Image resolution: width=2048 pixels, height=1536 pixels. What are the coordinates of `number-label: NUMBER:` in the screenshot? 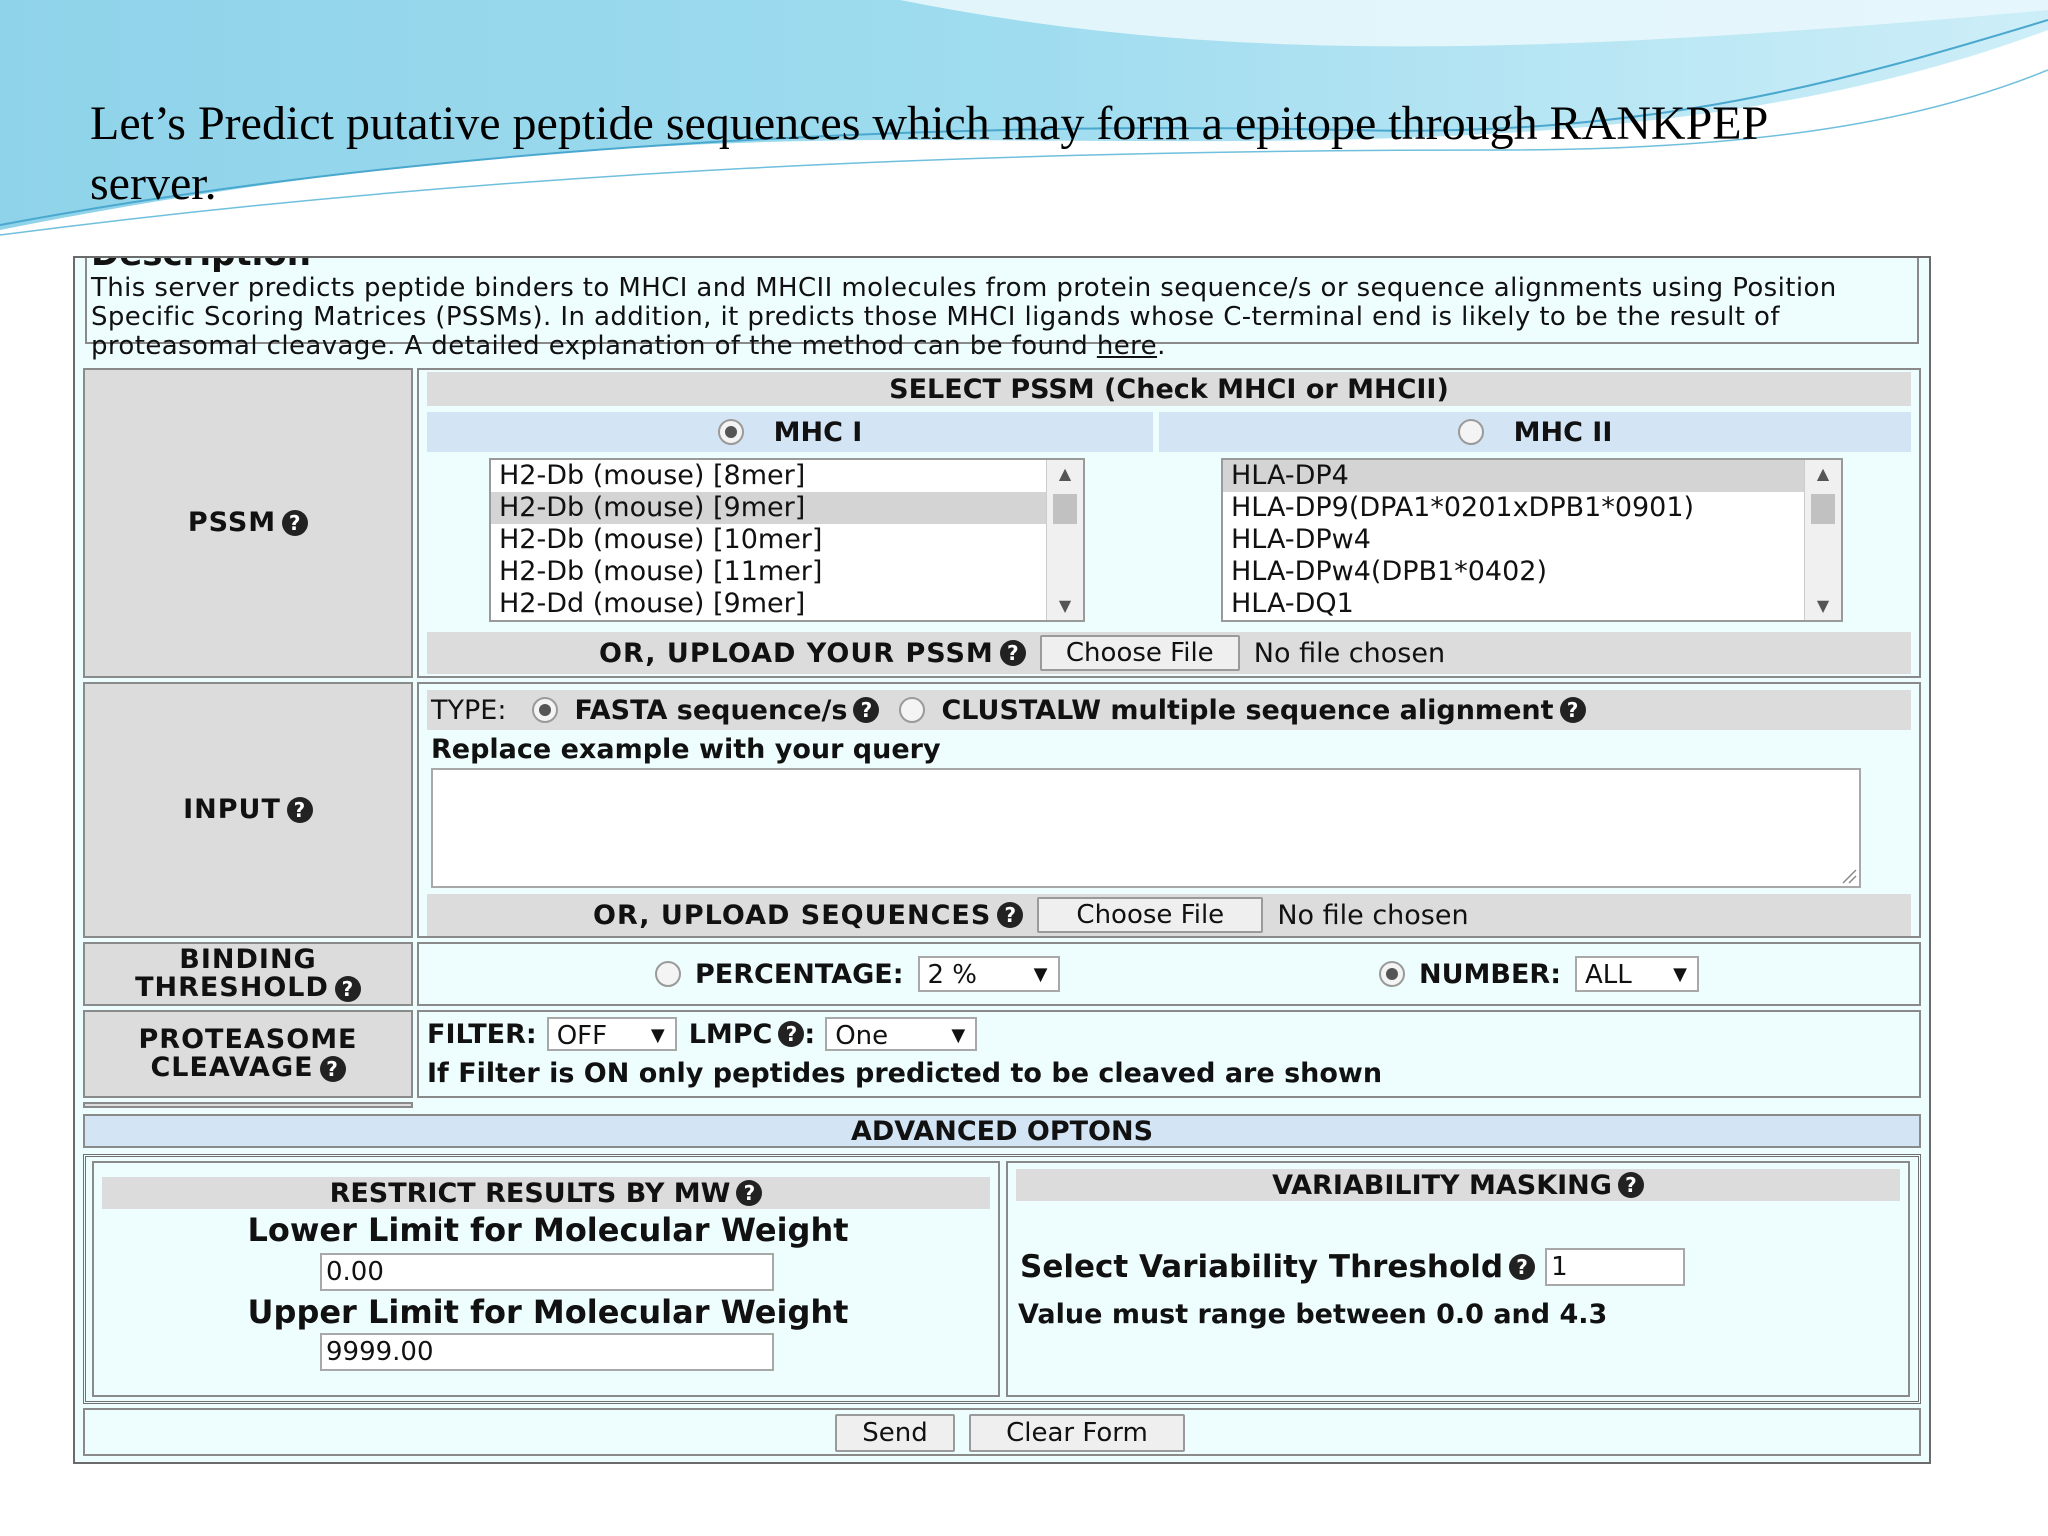 It's located at (1490, 974).